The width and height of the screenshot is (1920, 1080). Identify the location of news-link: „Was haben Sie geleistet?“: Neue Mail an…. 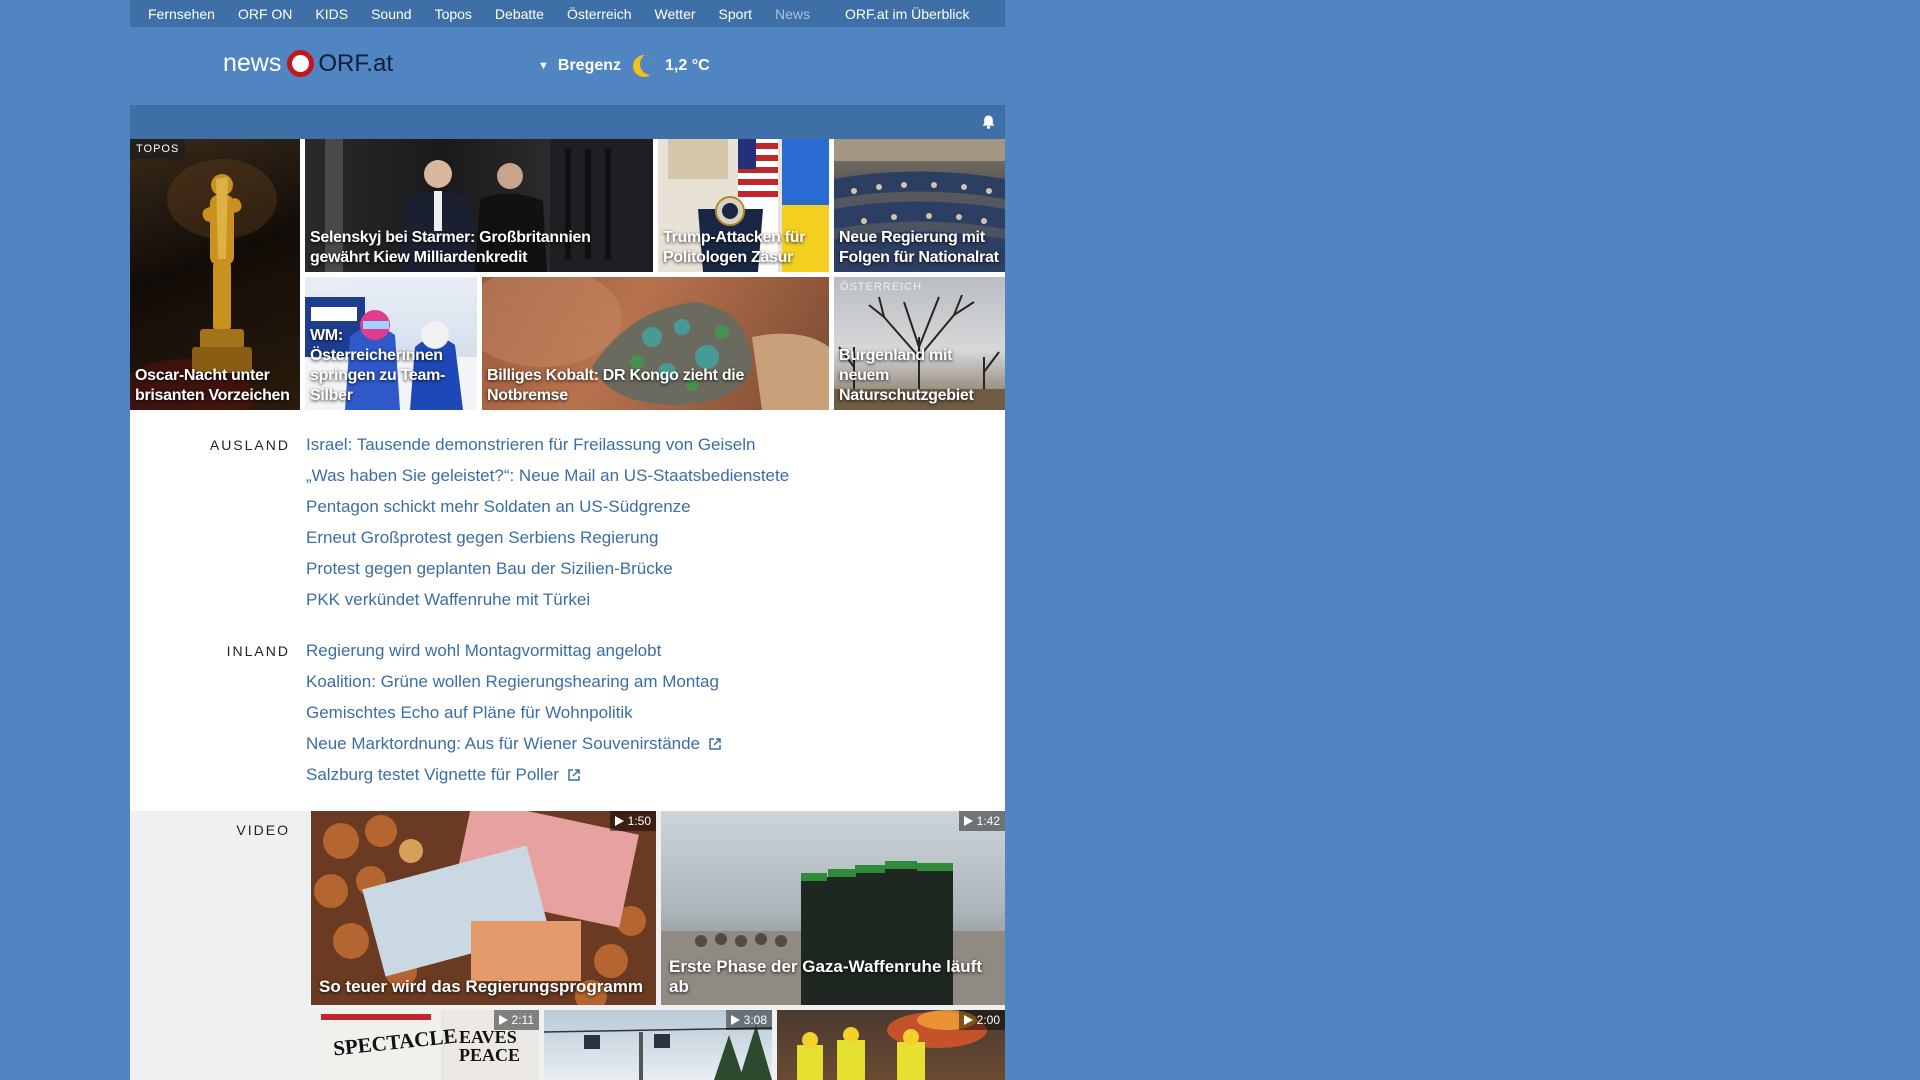
(547, 475).